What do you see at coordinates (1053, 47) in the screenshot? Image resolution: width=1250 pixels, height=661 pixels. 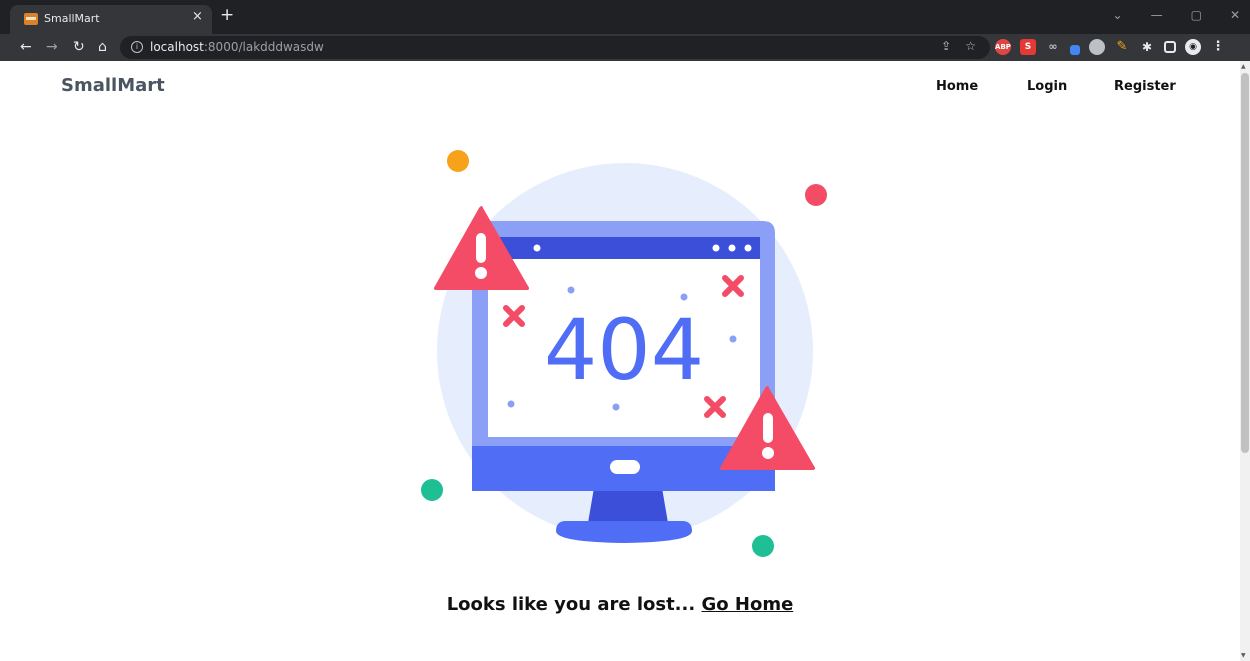 I see `glasses-extension-icon: ∞` at bounding box center [1053, 47].